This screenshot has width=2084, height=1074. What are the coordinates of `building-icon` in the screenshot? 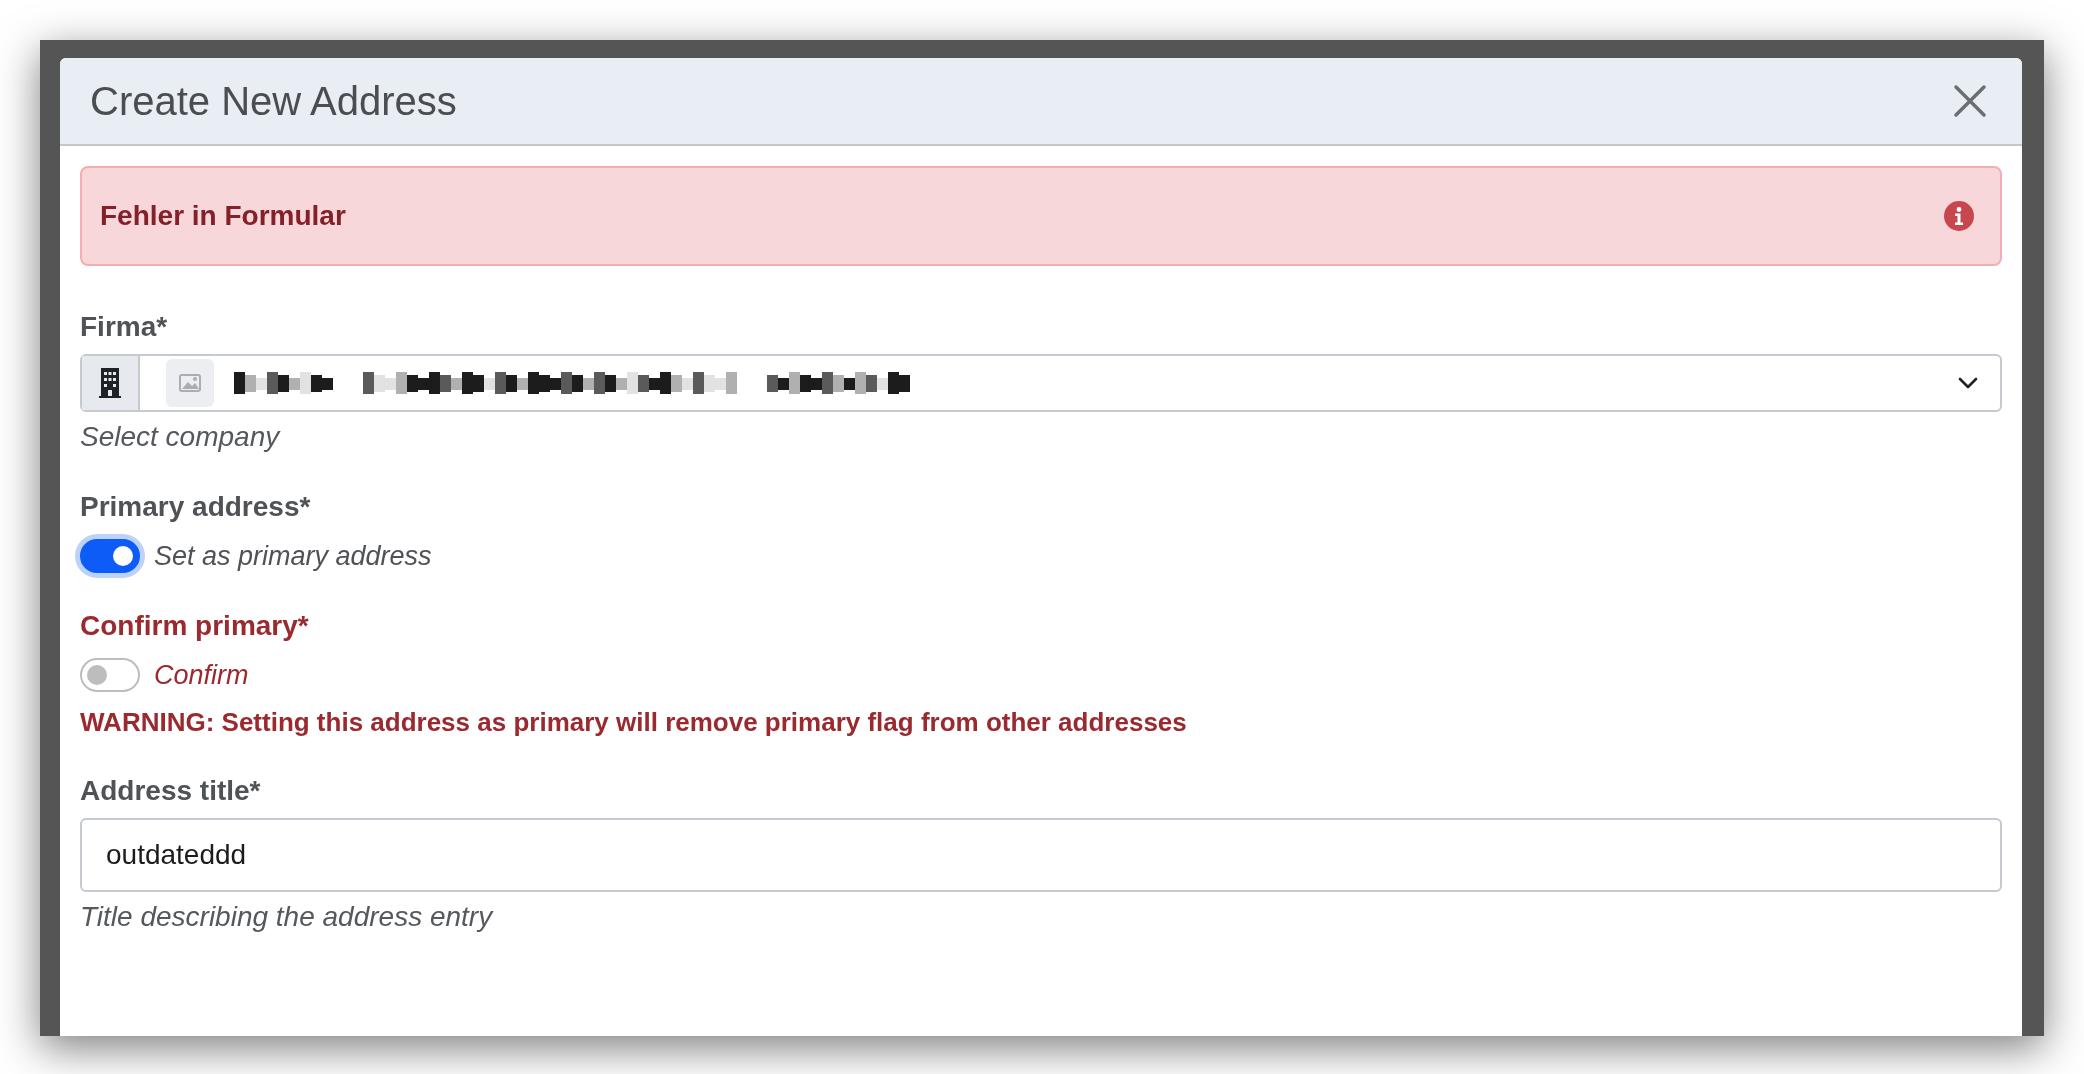 It's located at (110, 383).